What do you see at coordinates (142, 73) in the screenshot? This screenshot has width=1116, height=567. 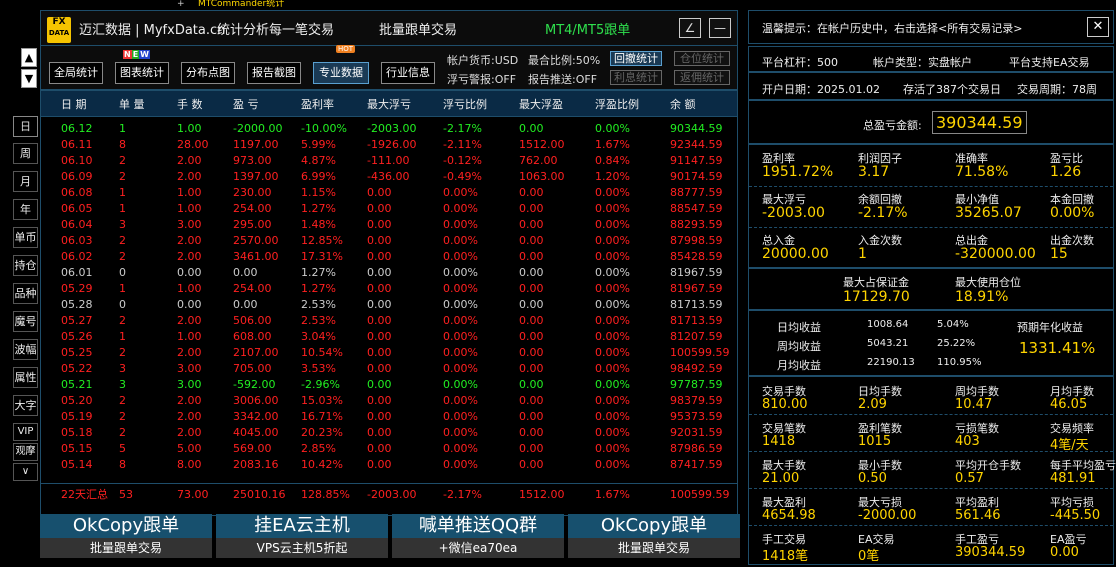 I see `chart-stats-button: 图表统计` at bounding box center [142, 73].